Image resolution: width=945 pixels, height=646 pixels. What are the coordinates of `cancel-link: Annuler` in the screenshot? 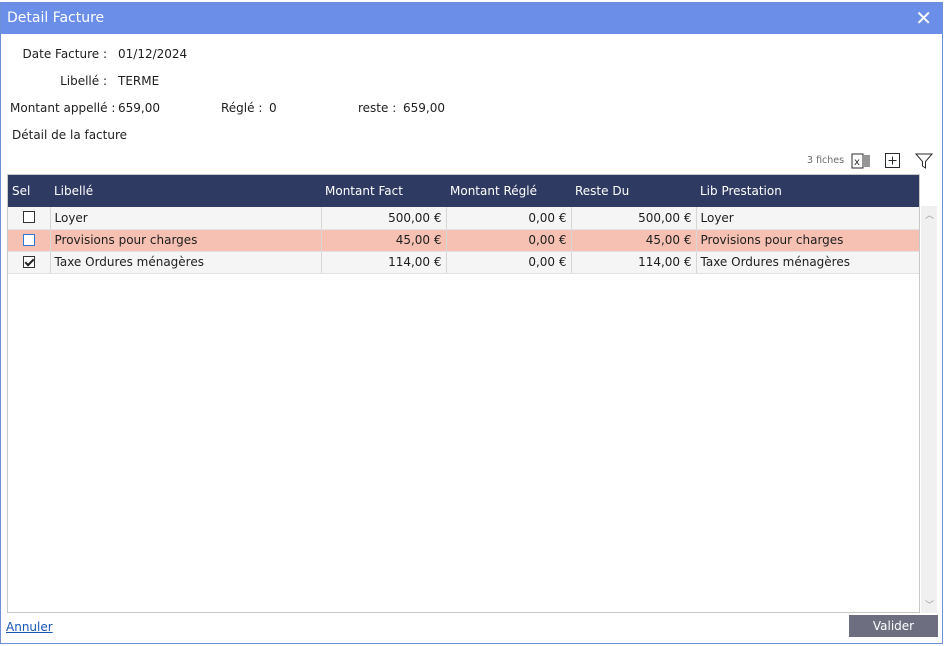 It's located at (29, 627).